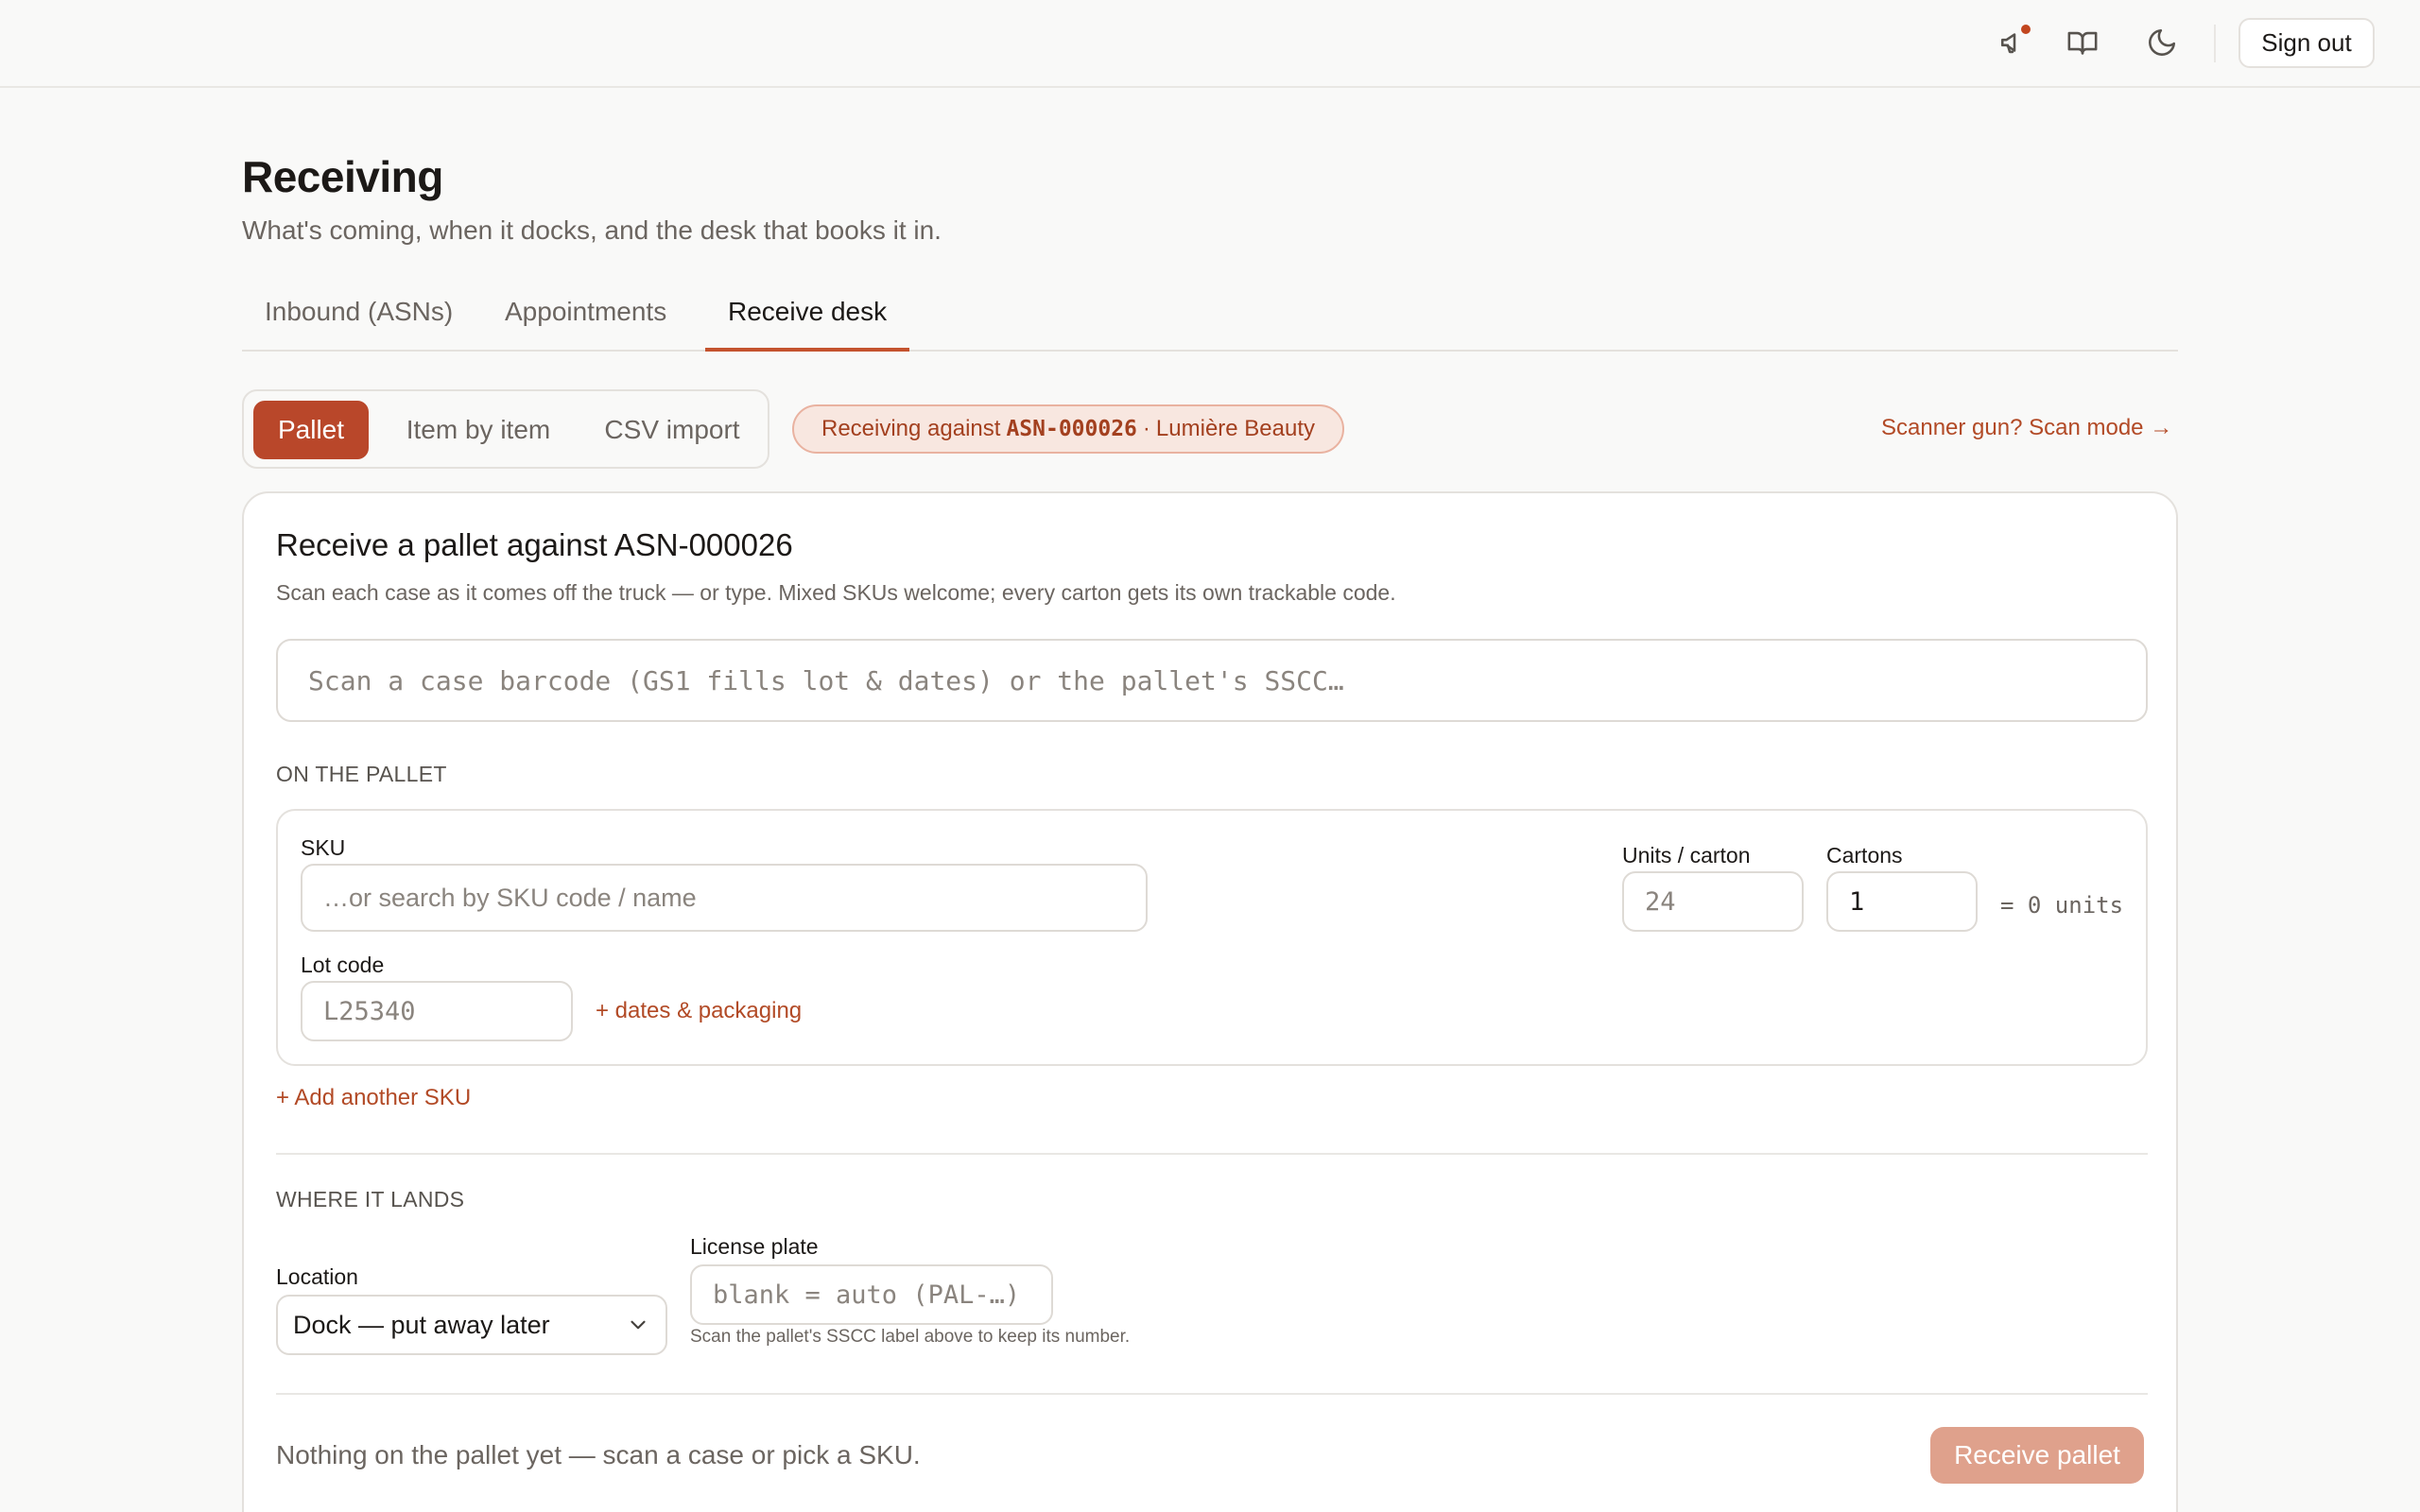  What do you see at coordinates (478, 430) in the screenshot?
I see `mode-item-by-item-button: Item by item` at bounding box center [478, 430].